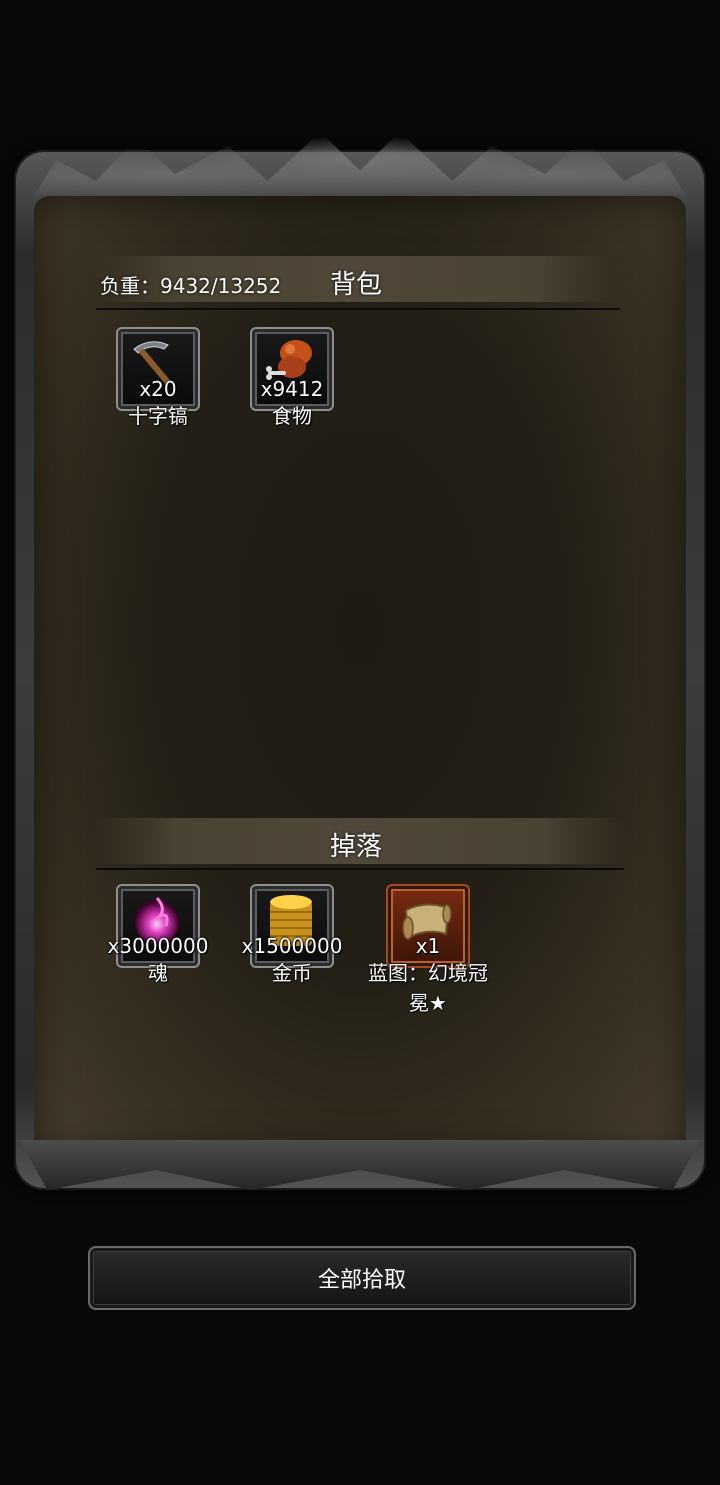 The width and height of the screenshot is (720, 1485). What do you see at coordinates (356, 285) in the screenshot?
I see `backpack-title: 背包` at bounding box center [356, 285].